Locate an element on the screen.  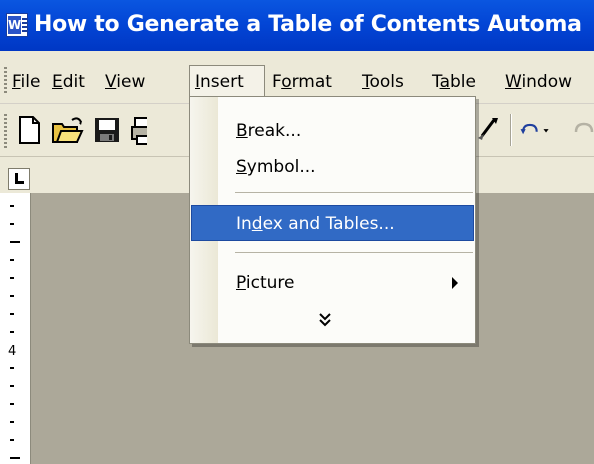
menu-table: Table is located at coordinates (454, 82).